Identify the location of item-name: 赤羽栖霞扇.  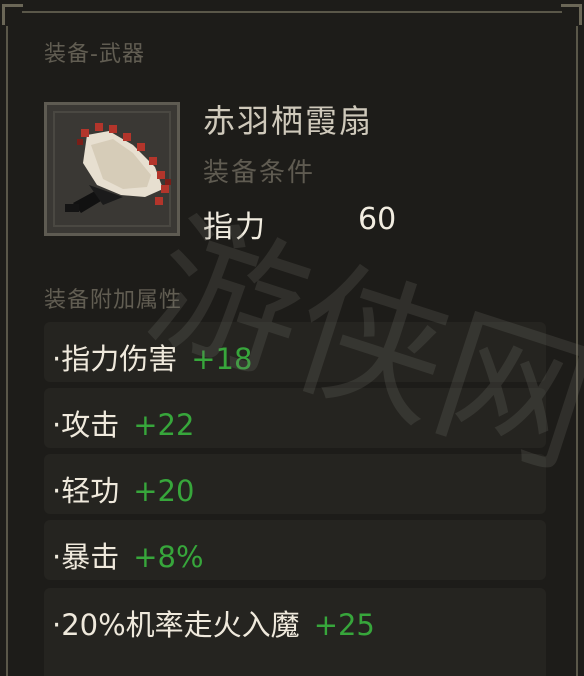
(288, 121).